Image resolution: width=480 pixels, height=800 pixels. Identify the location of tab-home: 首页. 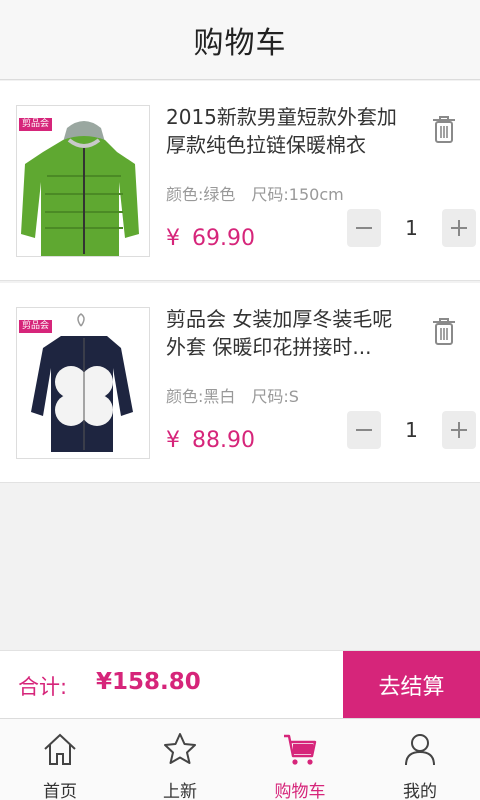
(60, 759).